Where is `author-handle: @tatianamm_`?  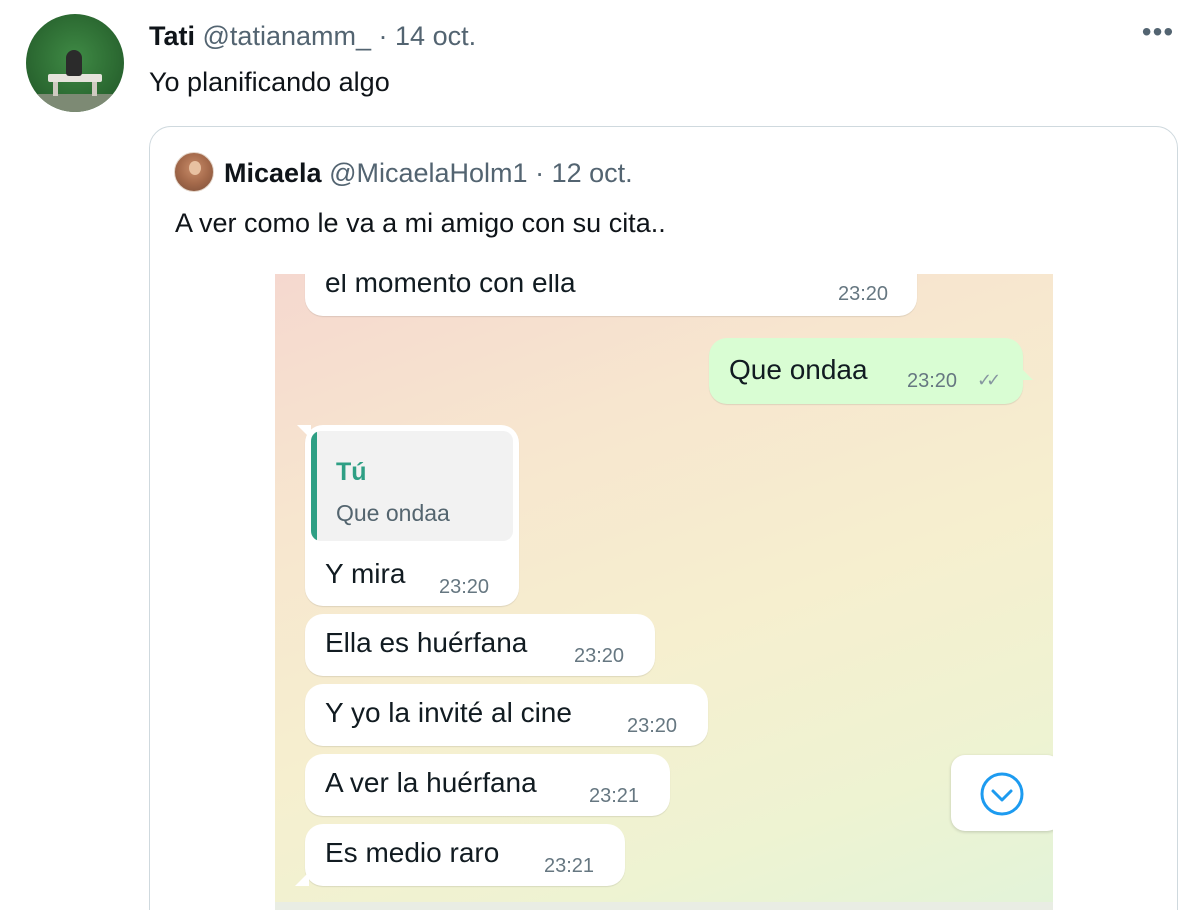 author-handle: @tatianamm_ is located at coordinates (287, 36).